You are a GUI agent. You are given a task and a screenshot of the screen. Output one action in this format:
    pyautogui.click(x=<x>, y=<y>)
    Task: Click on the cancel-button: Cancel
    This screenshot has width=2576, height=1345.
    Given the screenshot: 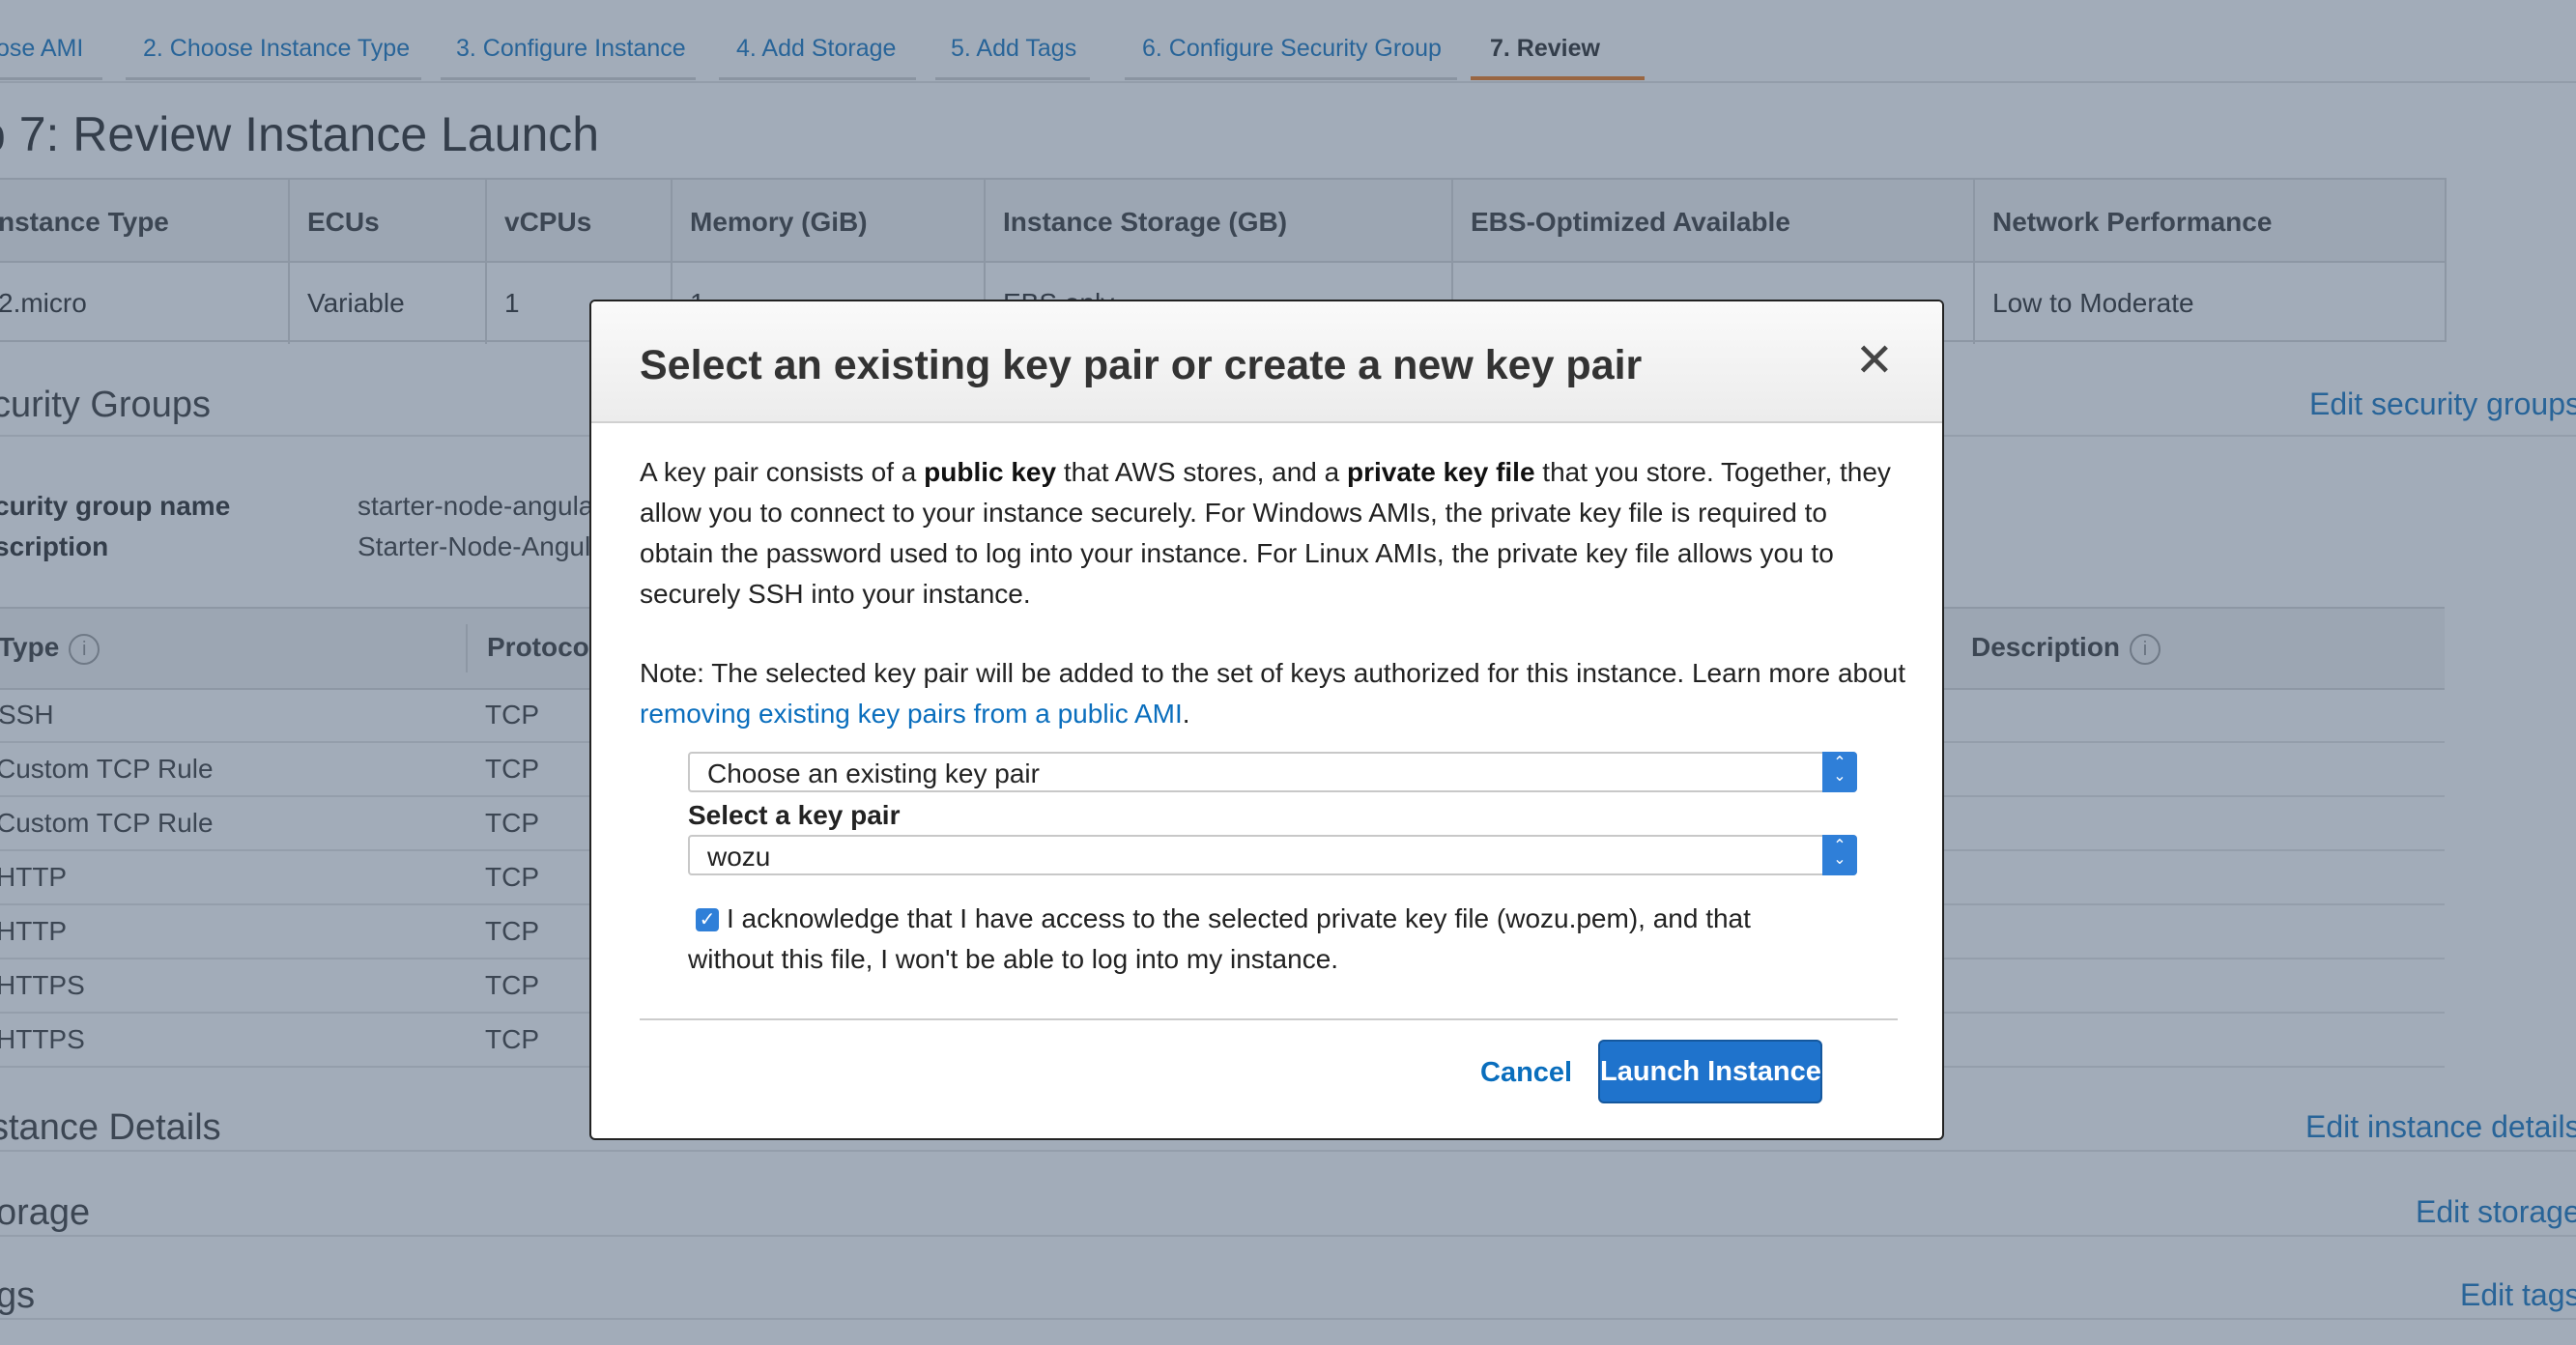 What is the action you would take?
    pyautogui.click(x=1526, y=1073)
    